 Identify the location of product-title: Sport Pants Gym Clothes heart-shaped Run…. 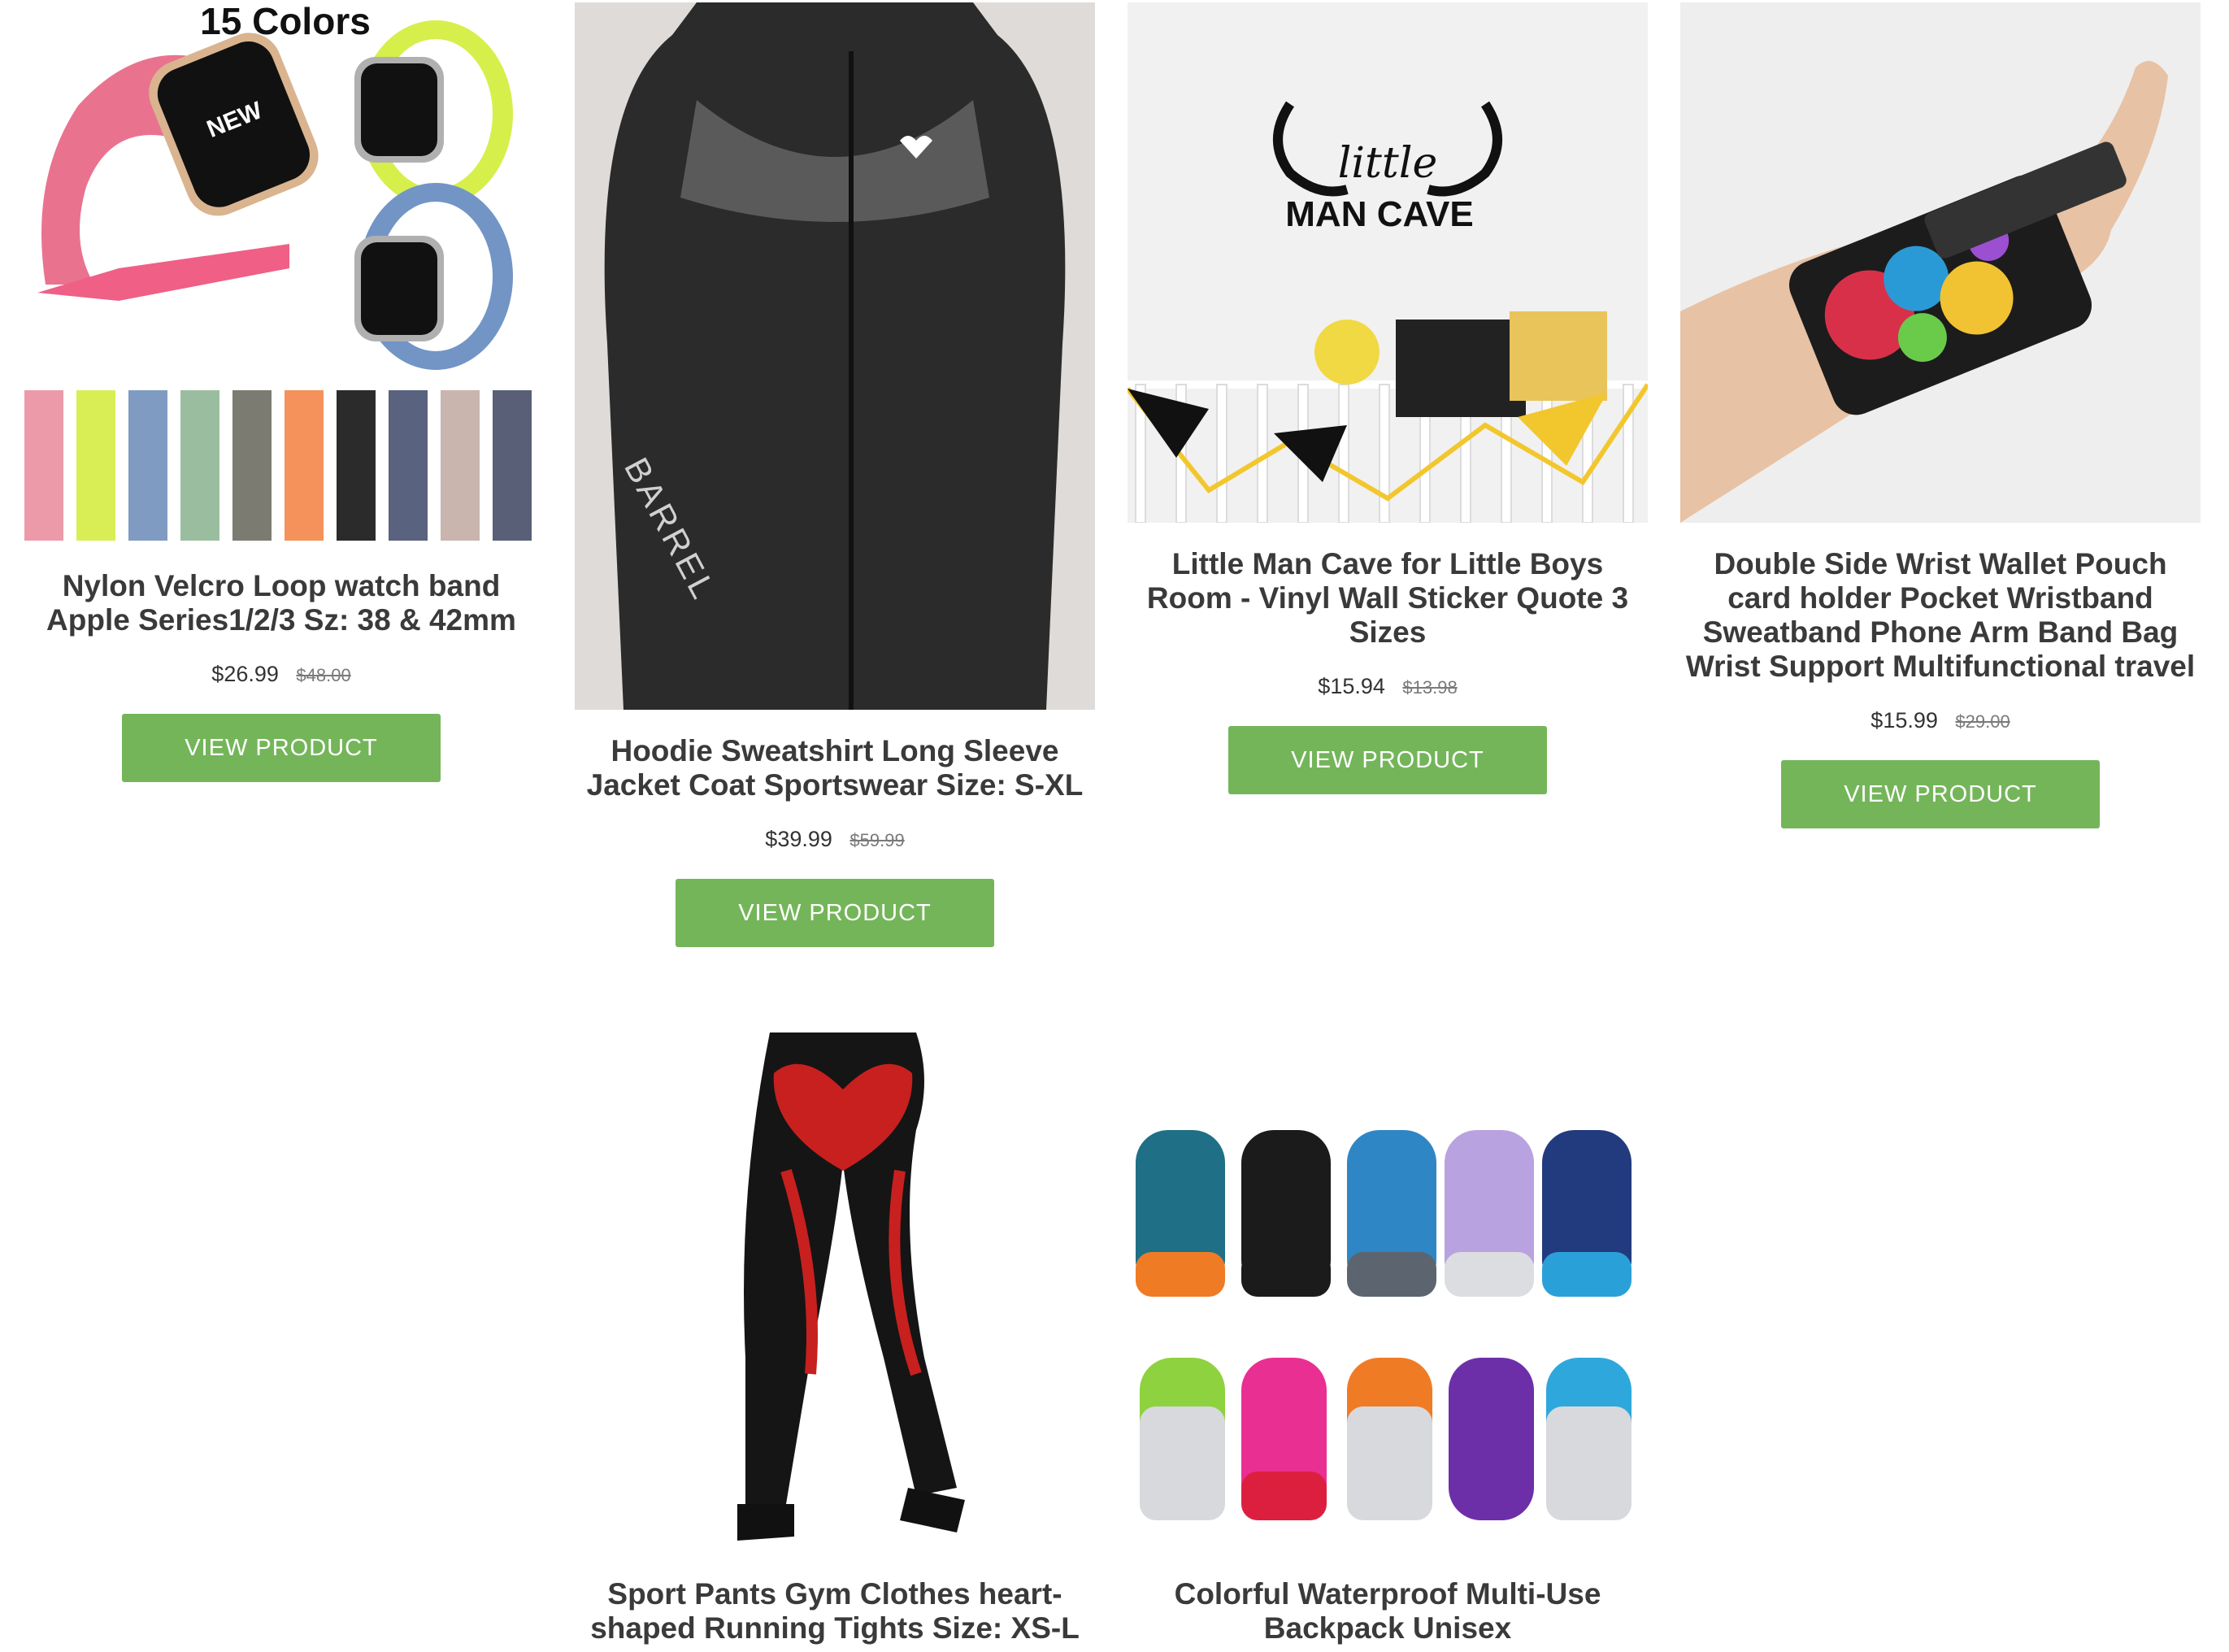
(835, 1611).